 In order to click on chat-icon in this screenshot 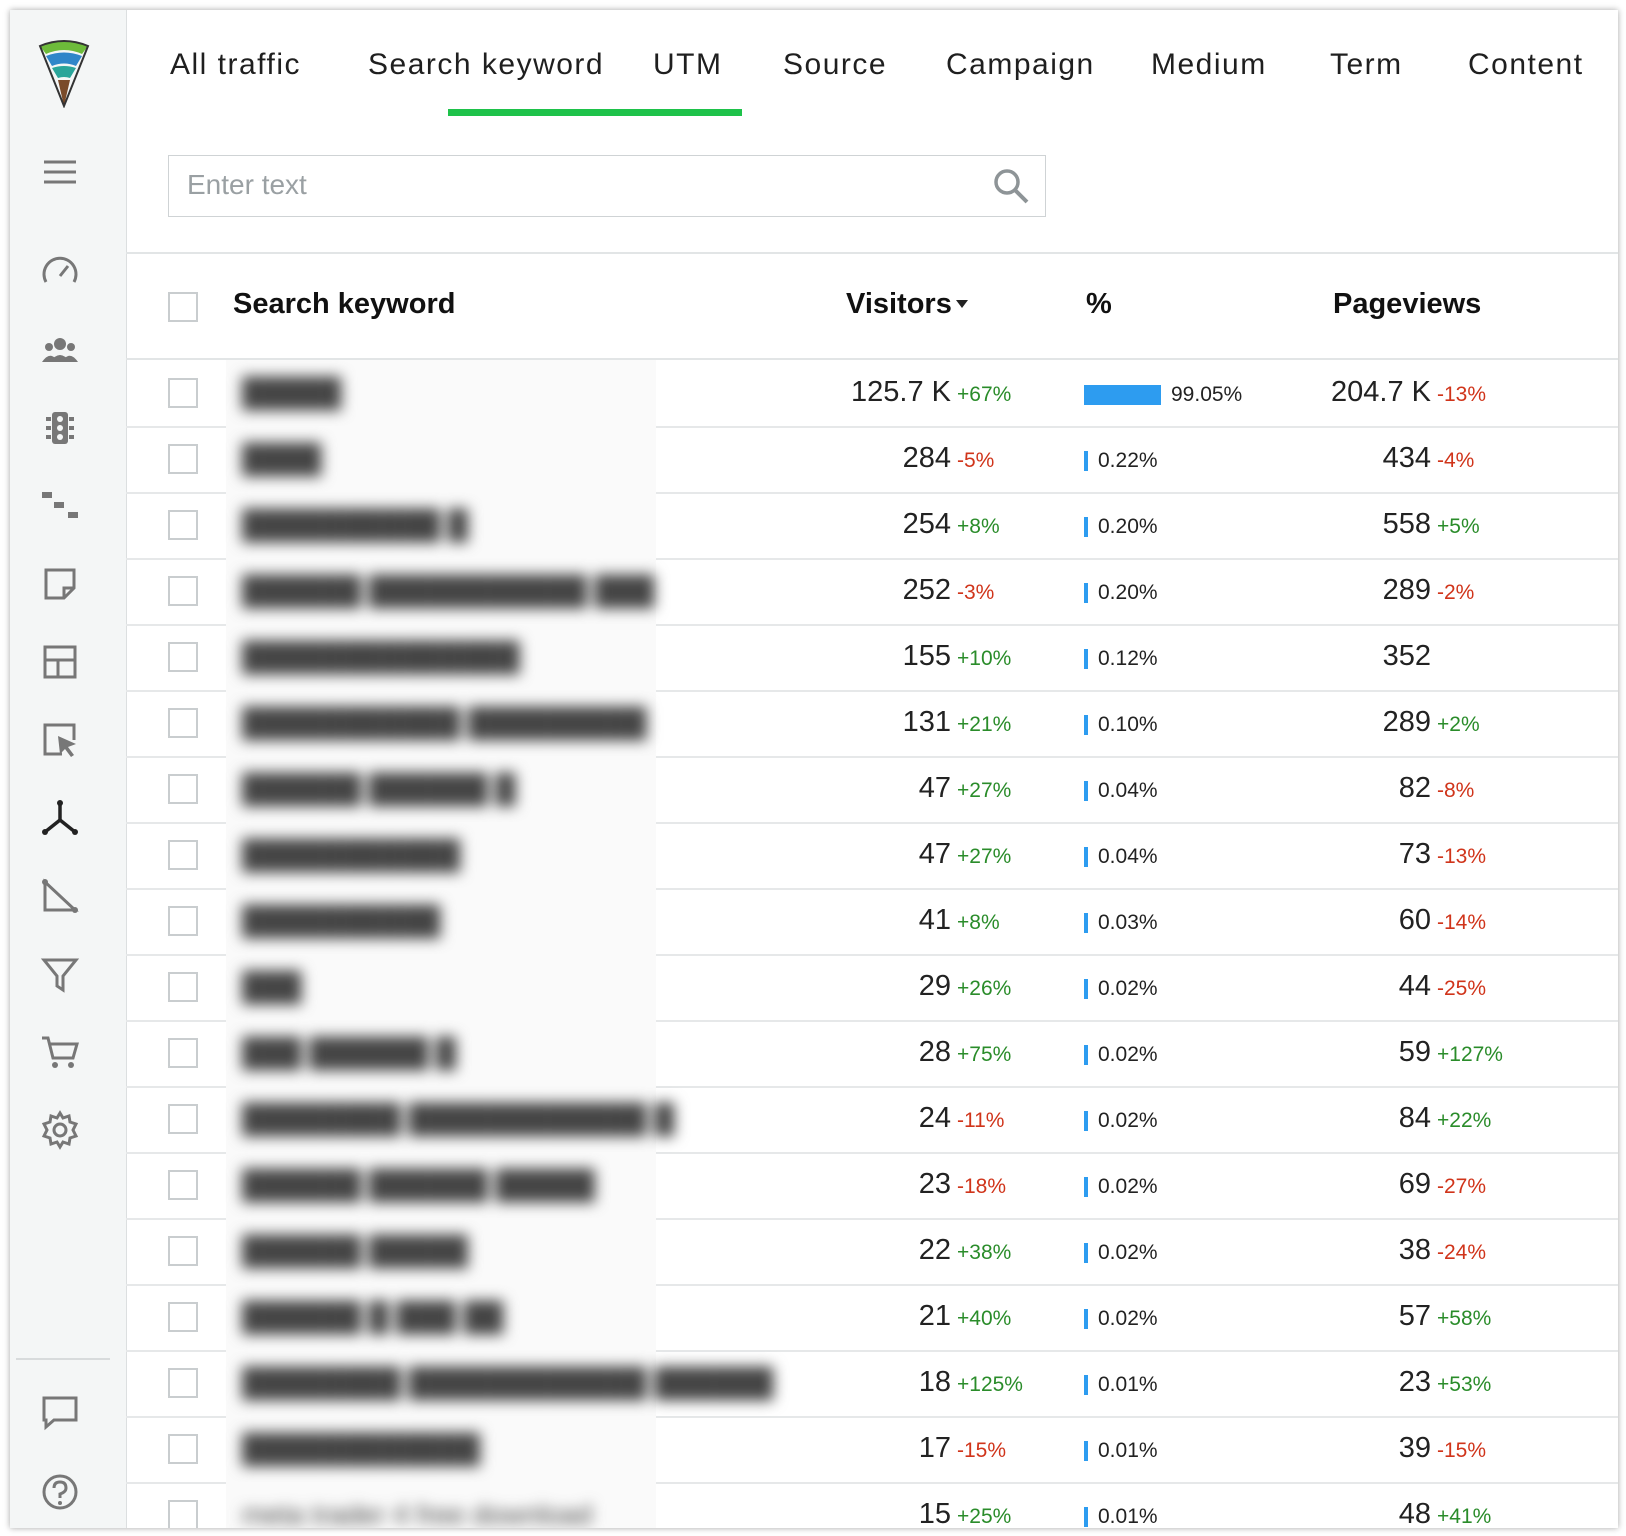, I will do `click(60, 1412)`.